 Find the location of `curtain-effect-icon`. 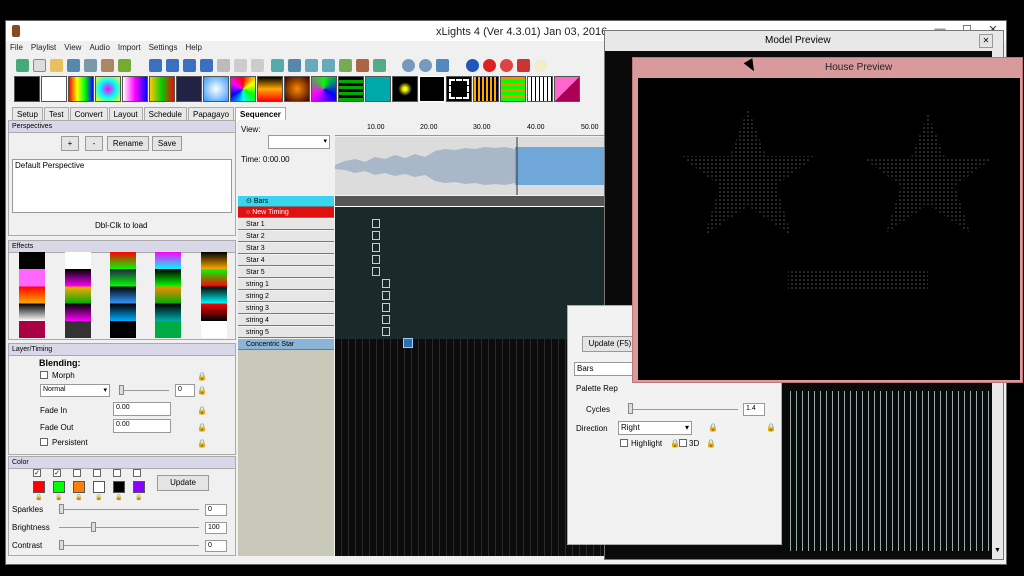

curtain-effect-icon is located at coordinates (162, 89).